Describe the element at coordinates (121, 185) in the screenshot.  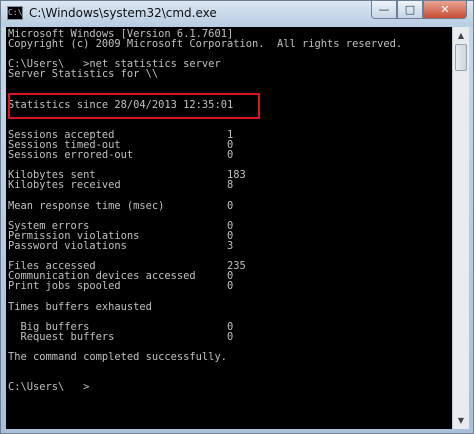
I see `console-line: Kilobytes received 8` at that location.